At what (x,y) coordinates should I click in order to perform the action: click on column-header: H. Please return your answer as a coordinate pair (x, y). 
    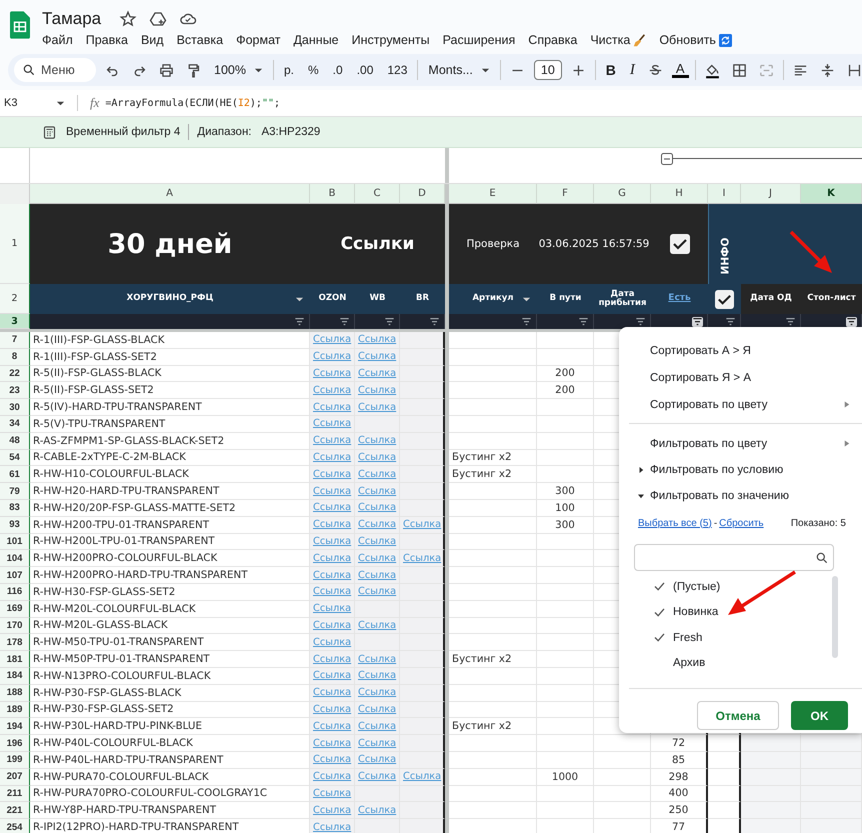
    Looking at the image, I should click on (679, 194).